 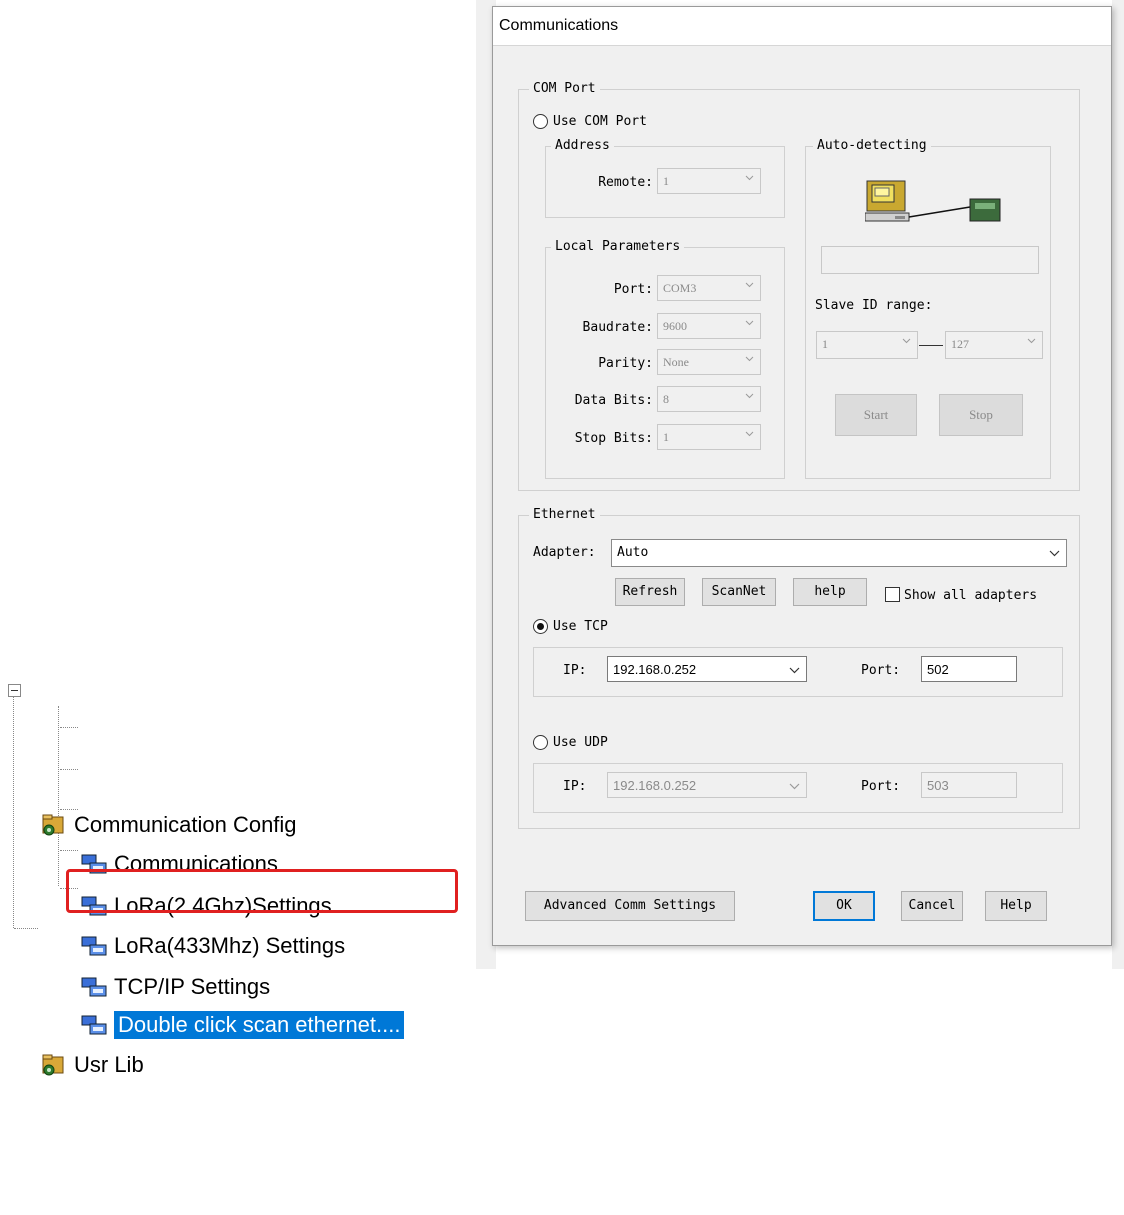 What do you see at coordinates (867, 345) in the screenshot?
I see `slave-id-from-select: 1` at bounding box center [867, 345].